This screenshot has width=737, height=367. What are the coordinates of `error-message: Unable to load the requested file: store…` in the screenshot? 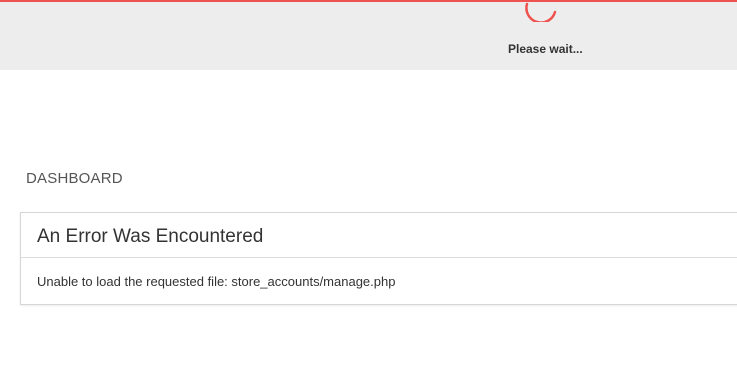 It's located at (216, 281).